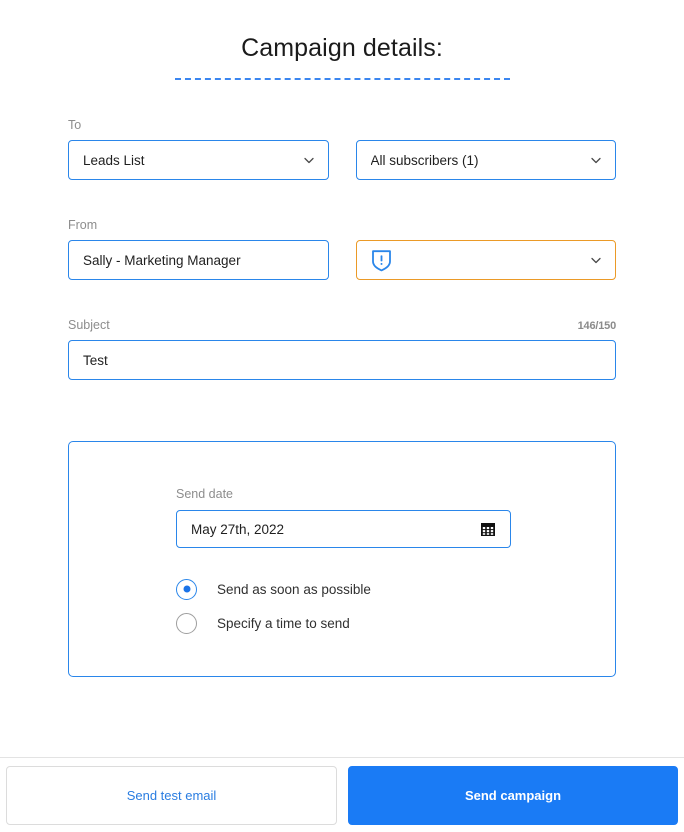 The image size is (684, 832). What do you see at coordinates (342, 794) in the screenshot?
I see `footer-actions: Send test email Send campaign` at bounding box center [342, 794].